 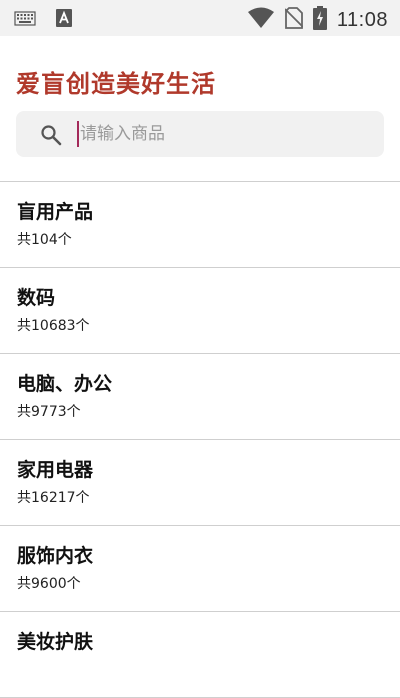 What do you see at coordinates (116, 84) in the screenshot?
I see `page-title: 爱盲创造美好生活` at bounding box center [116, 84].